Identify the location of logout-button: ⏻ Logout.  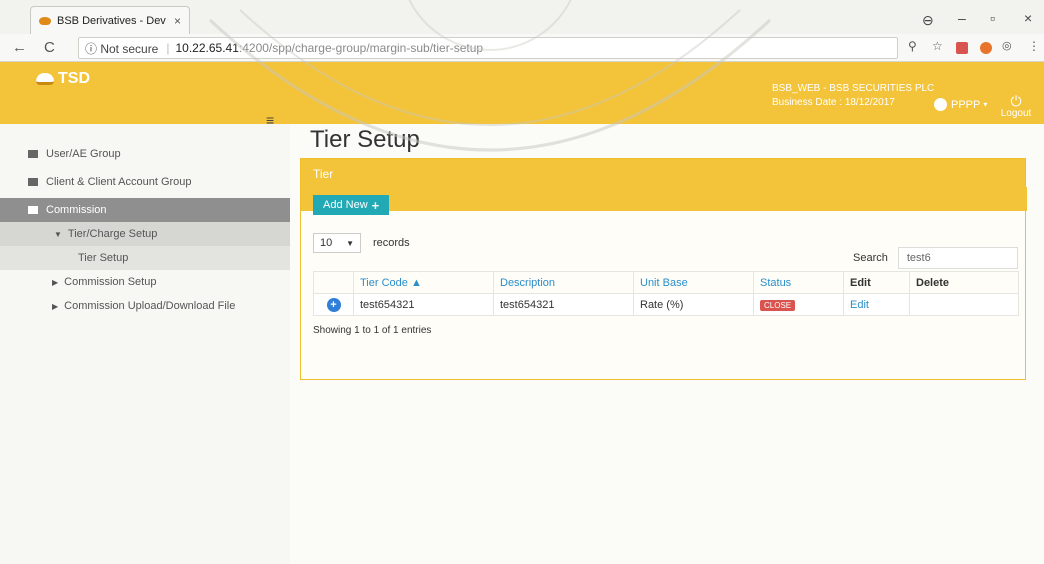
(1016, 106).